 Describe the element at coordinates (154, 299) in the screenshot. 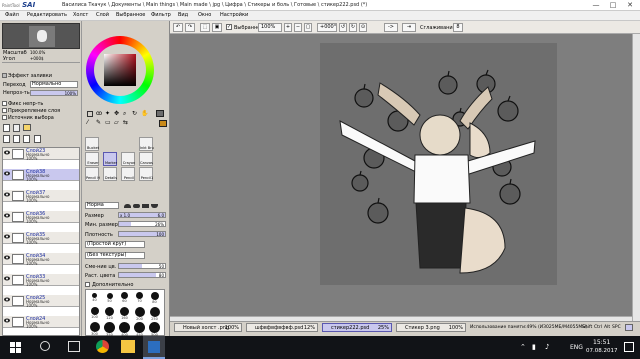

I see `size-preset: 80` at that location.